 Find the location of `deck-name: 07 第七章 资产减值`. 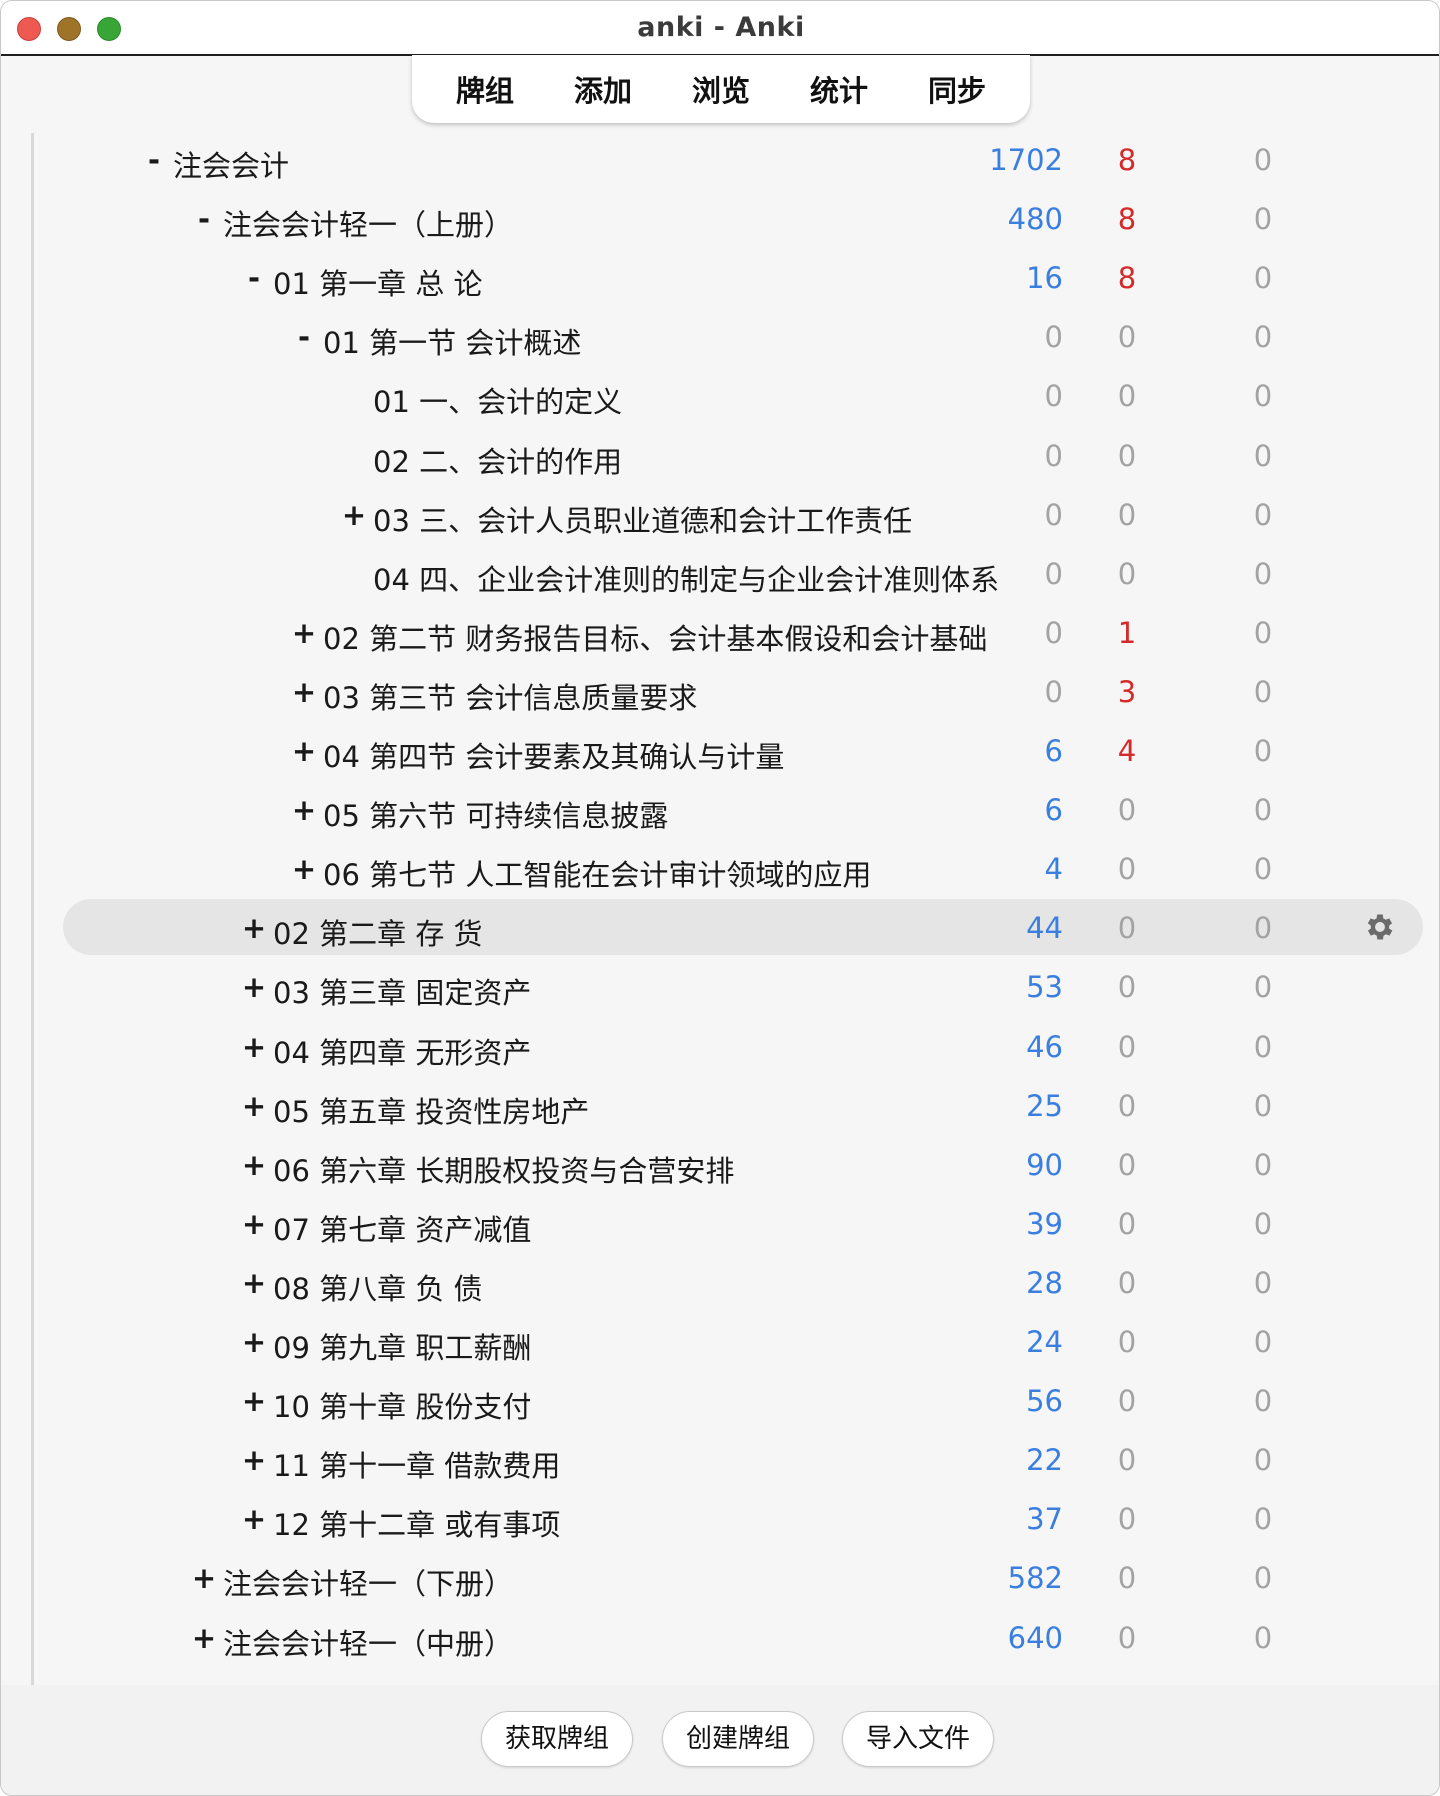

deck-name: 07 第七章 资产减值 is located at coordinates (638, 1228).